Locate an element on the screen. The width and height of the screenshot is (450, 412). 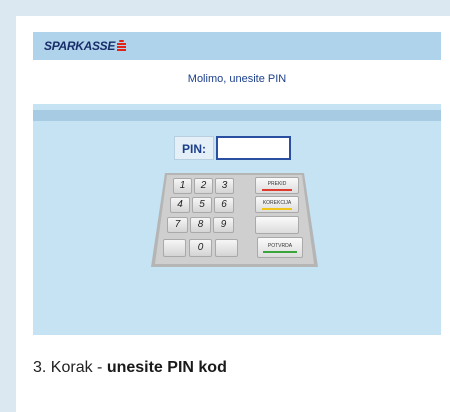
key-3: 3 is located at coordinates (224, 186).